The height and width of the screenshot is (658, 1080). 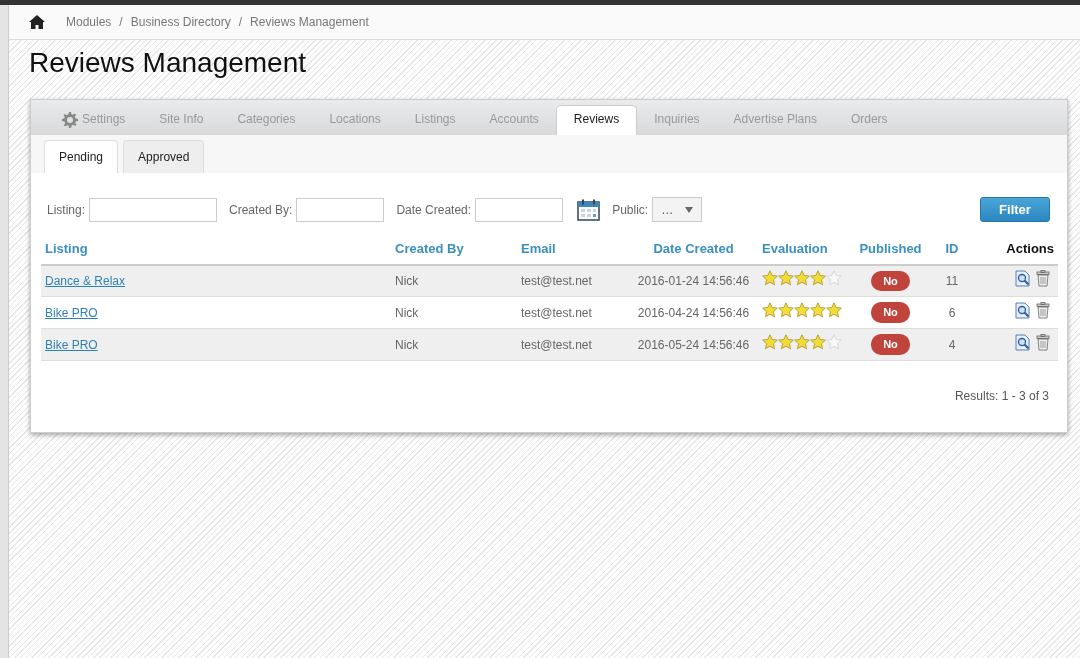 I want to click on table-cell: 2016-05-24 14:56:46, so click(x=693, y=344).